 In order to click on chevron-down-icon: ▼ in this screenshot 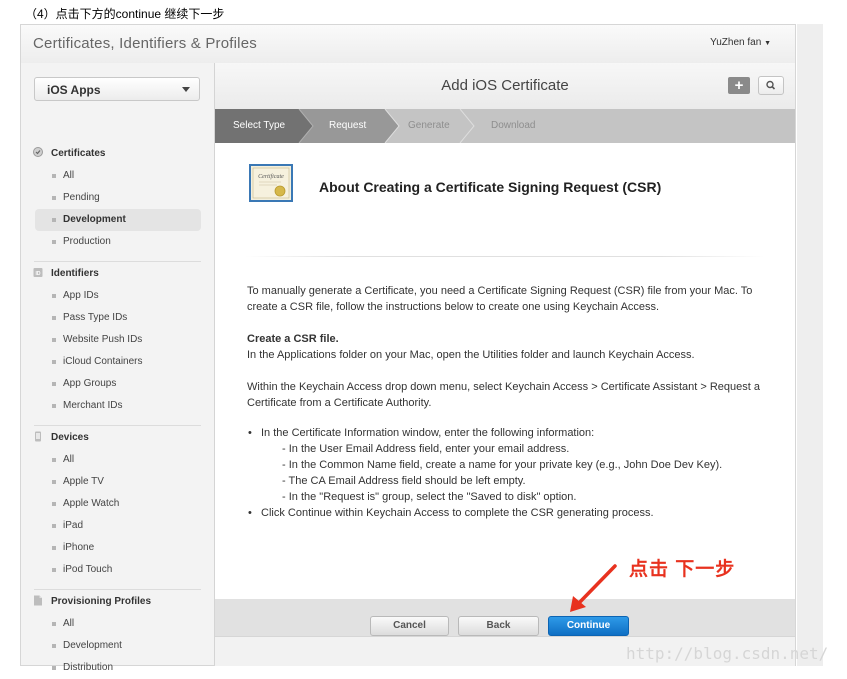, I will do `click(767, 43)`.